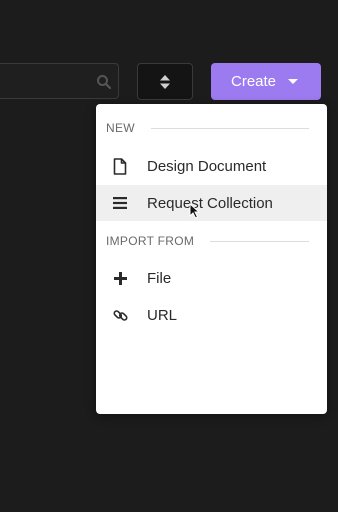 This screenshot has height=512, width=338. I want to click on search-field, so click(59, 81).